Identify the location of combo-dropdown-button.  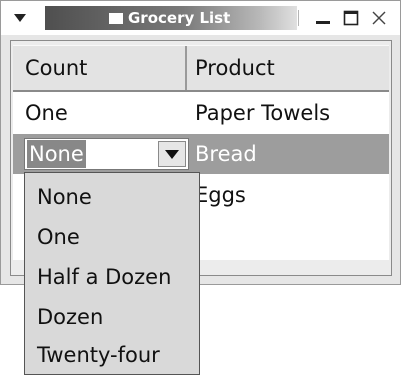
(172, 154).